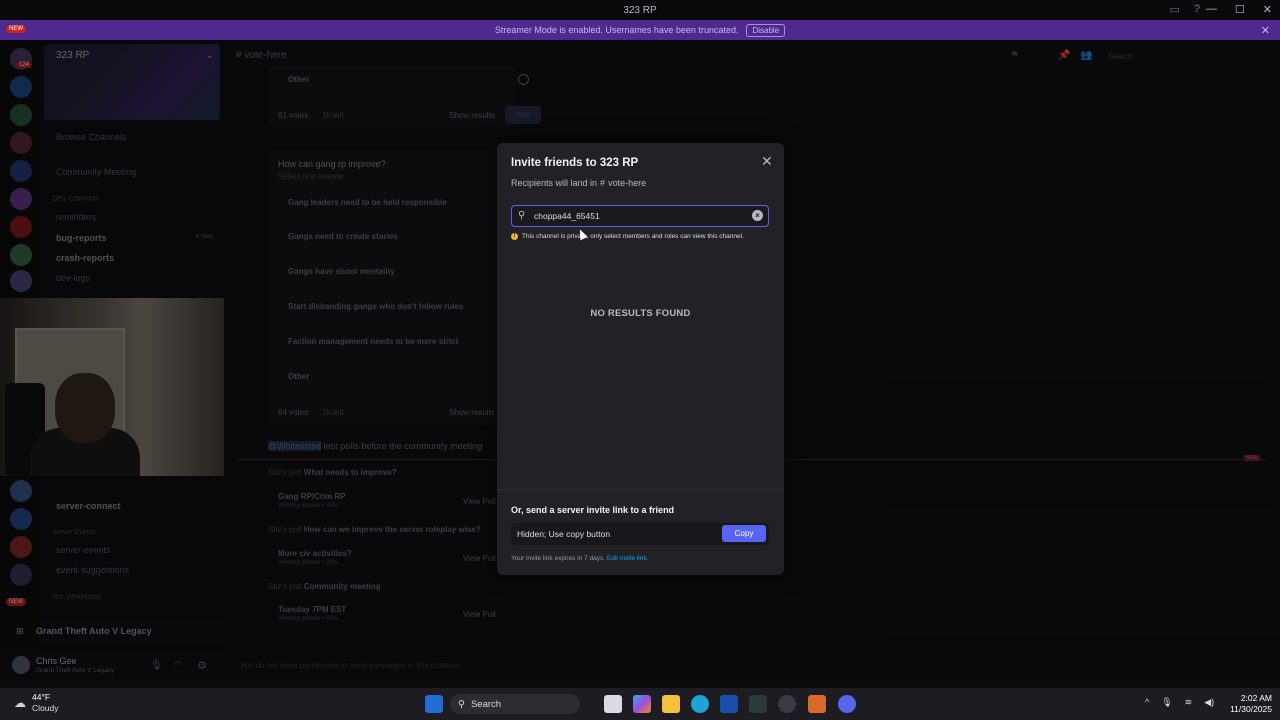 This screenshot has width=1280, height=720. I want to click on title-bar: 323 RP ▭ ? — ☐ ✕, so click(640, 10).